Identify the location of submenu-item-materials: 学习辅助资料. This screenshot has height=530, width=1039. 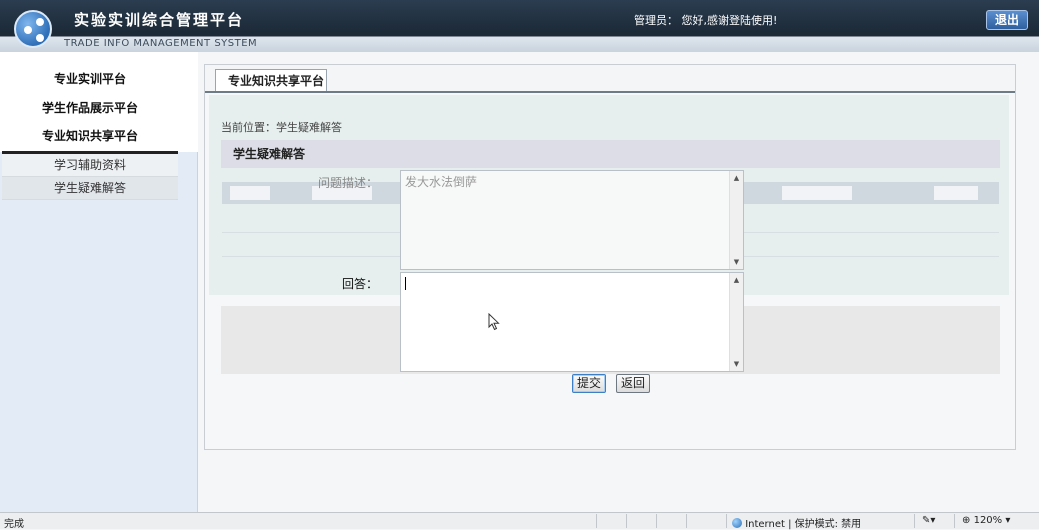
(90, 165).